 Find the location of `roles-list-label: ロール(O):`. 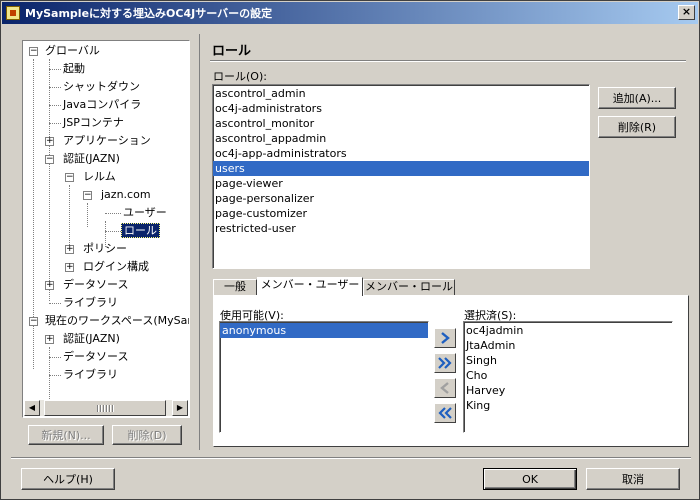

roles-list-label: ロール(O): is located at coordinates (240, 76).